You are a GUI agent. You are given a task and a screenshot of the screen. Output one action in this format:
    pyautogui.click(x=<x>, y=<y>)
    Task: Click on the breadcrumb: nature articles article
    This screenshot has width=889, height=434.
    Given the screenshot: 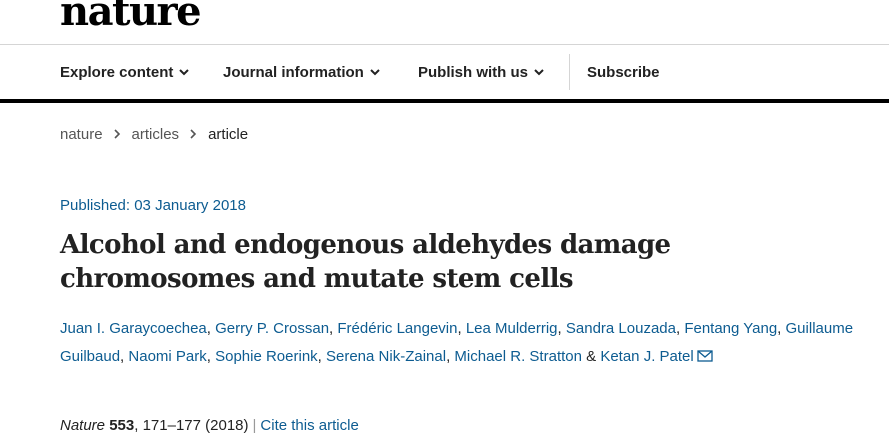 What is the action you would take?
    pyautogui.click(x=154, y=134)
    